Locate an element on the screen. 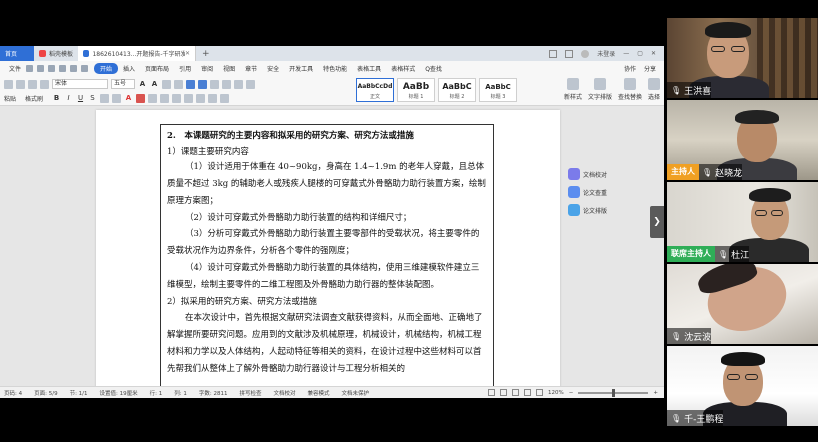  ribbon-tab-view: 视图 is located at coordinates (229, 68).